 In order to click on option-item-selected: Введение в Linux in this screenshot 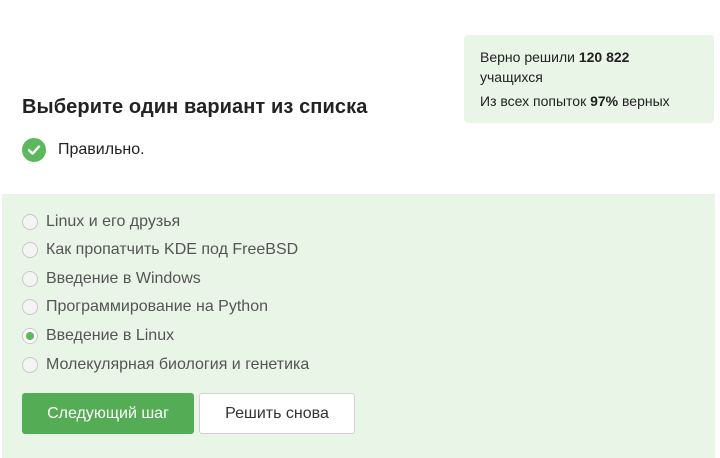, I will do `click(98, 336)`.